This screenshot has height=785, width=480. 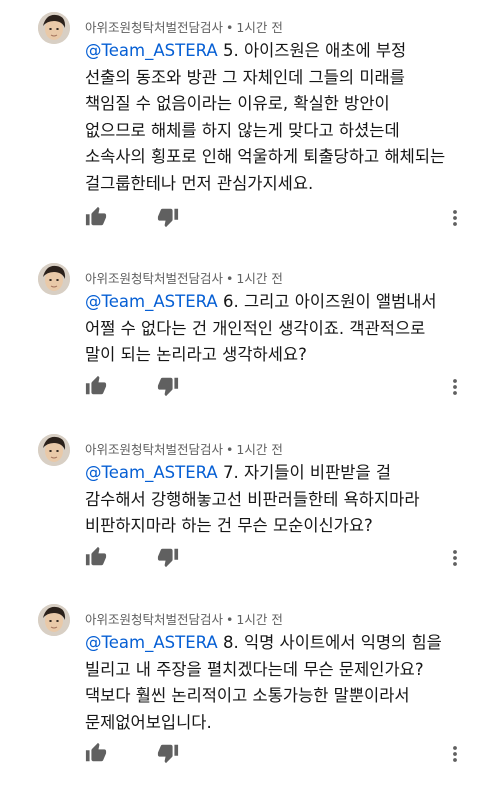 What do you see at coordinates (312, 50) in the screenshot?
I see `comment-line-text: 5. 아이즈원은 애초에 부정` at bounding box center [312, 50].